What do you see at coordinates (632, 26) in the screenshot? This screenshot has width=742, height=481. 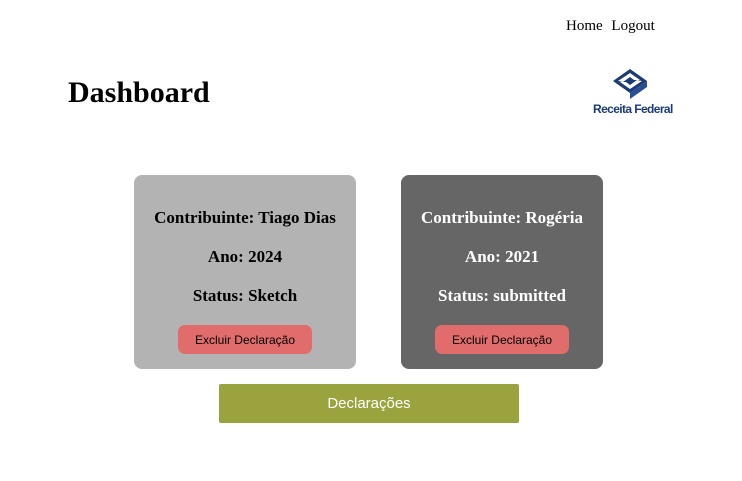 I see `logout-link: Logout` at bounding box center [632, 26].